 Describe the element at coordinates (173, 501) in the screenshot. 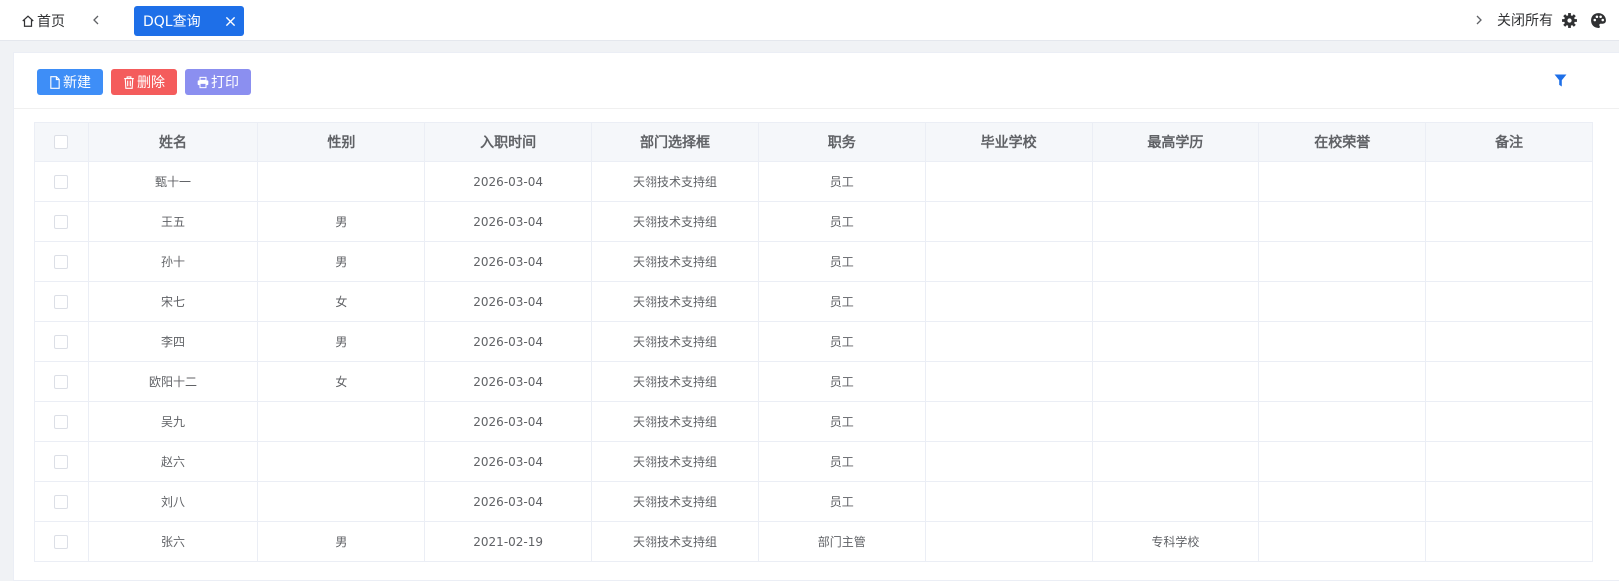

I see `table-cell: 刘八` at that location.